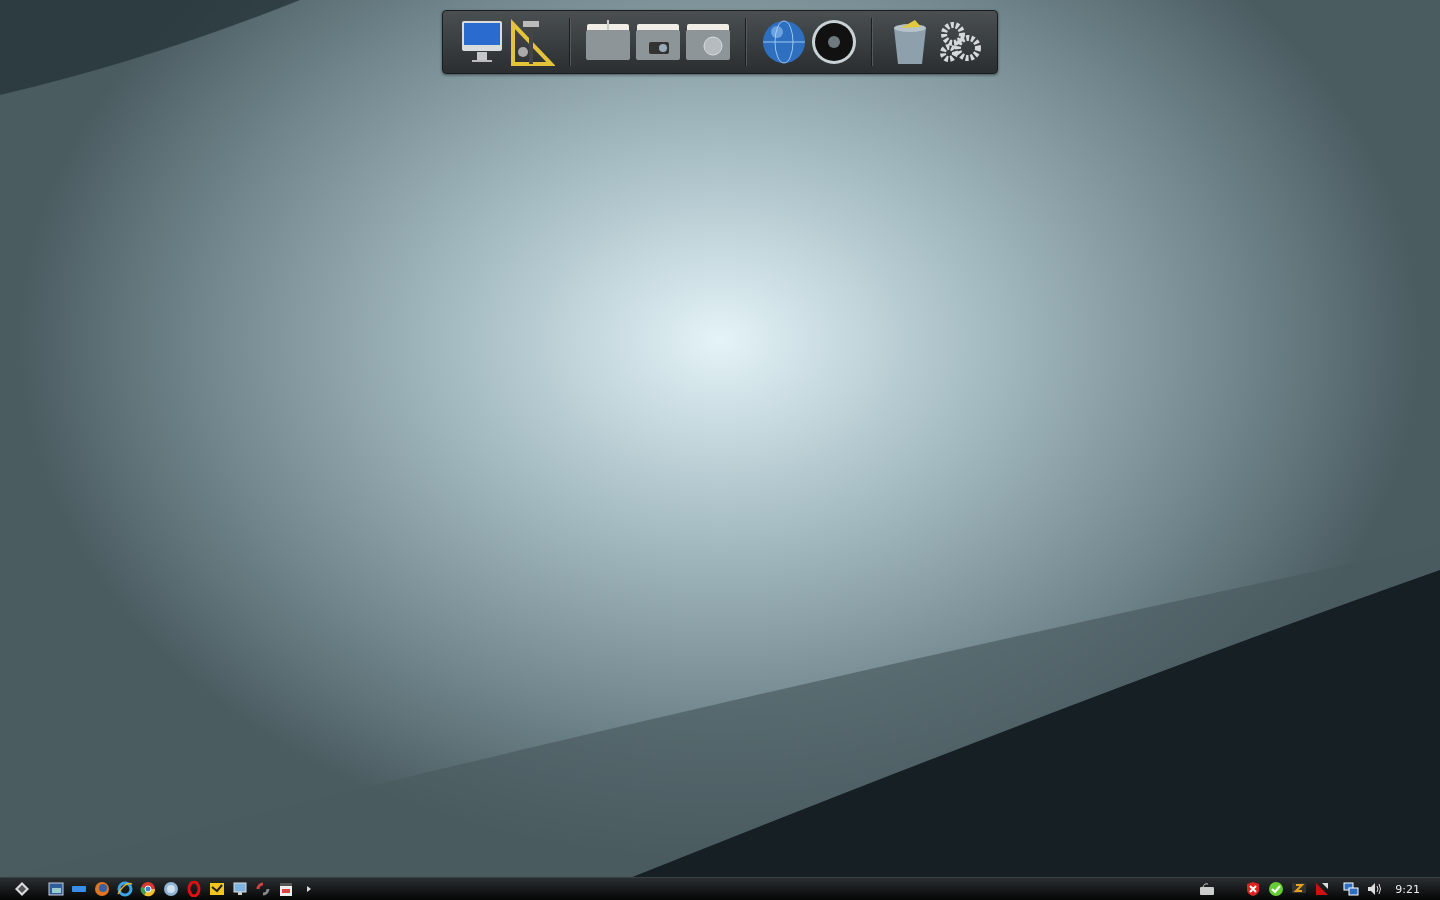 The height and width of the screenshot is (900, 1440). What do you see at coordinates (1407, 889) in the screenshot?
I see `clock-time: 9:21` at bounding box center [1407, 889].